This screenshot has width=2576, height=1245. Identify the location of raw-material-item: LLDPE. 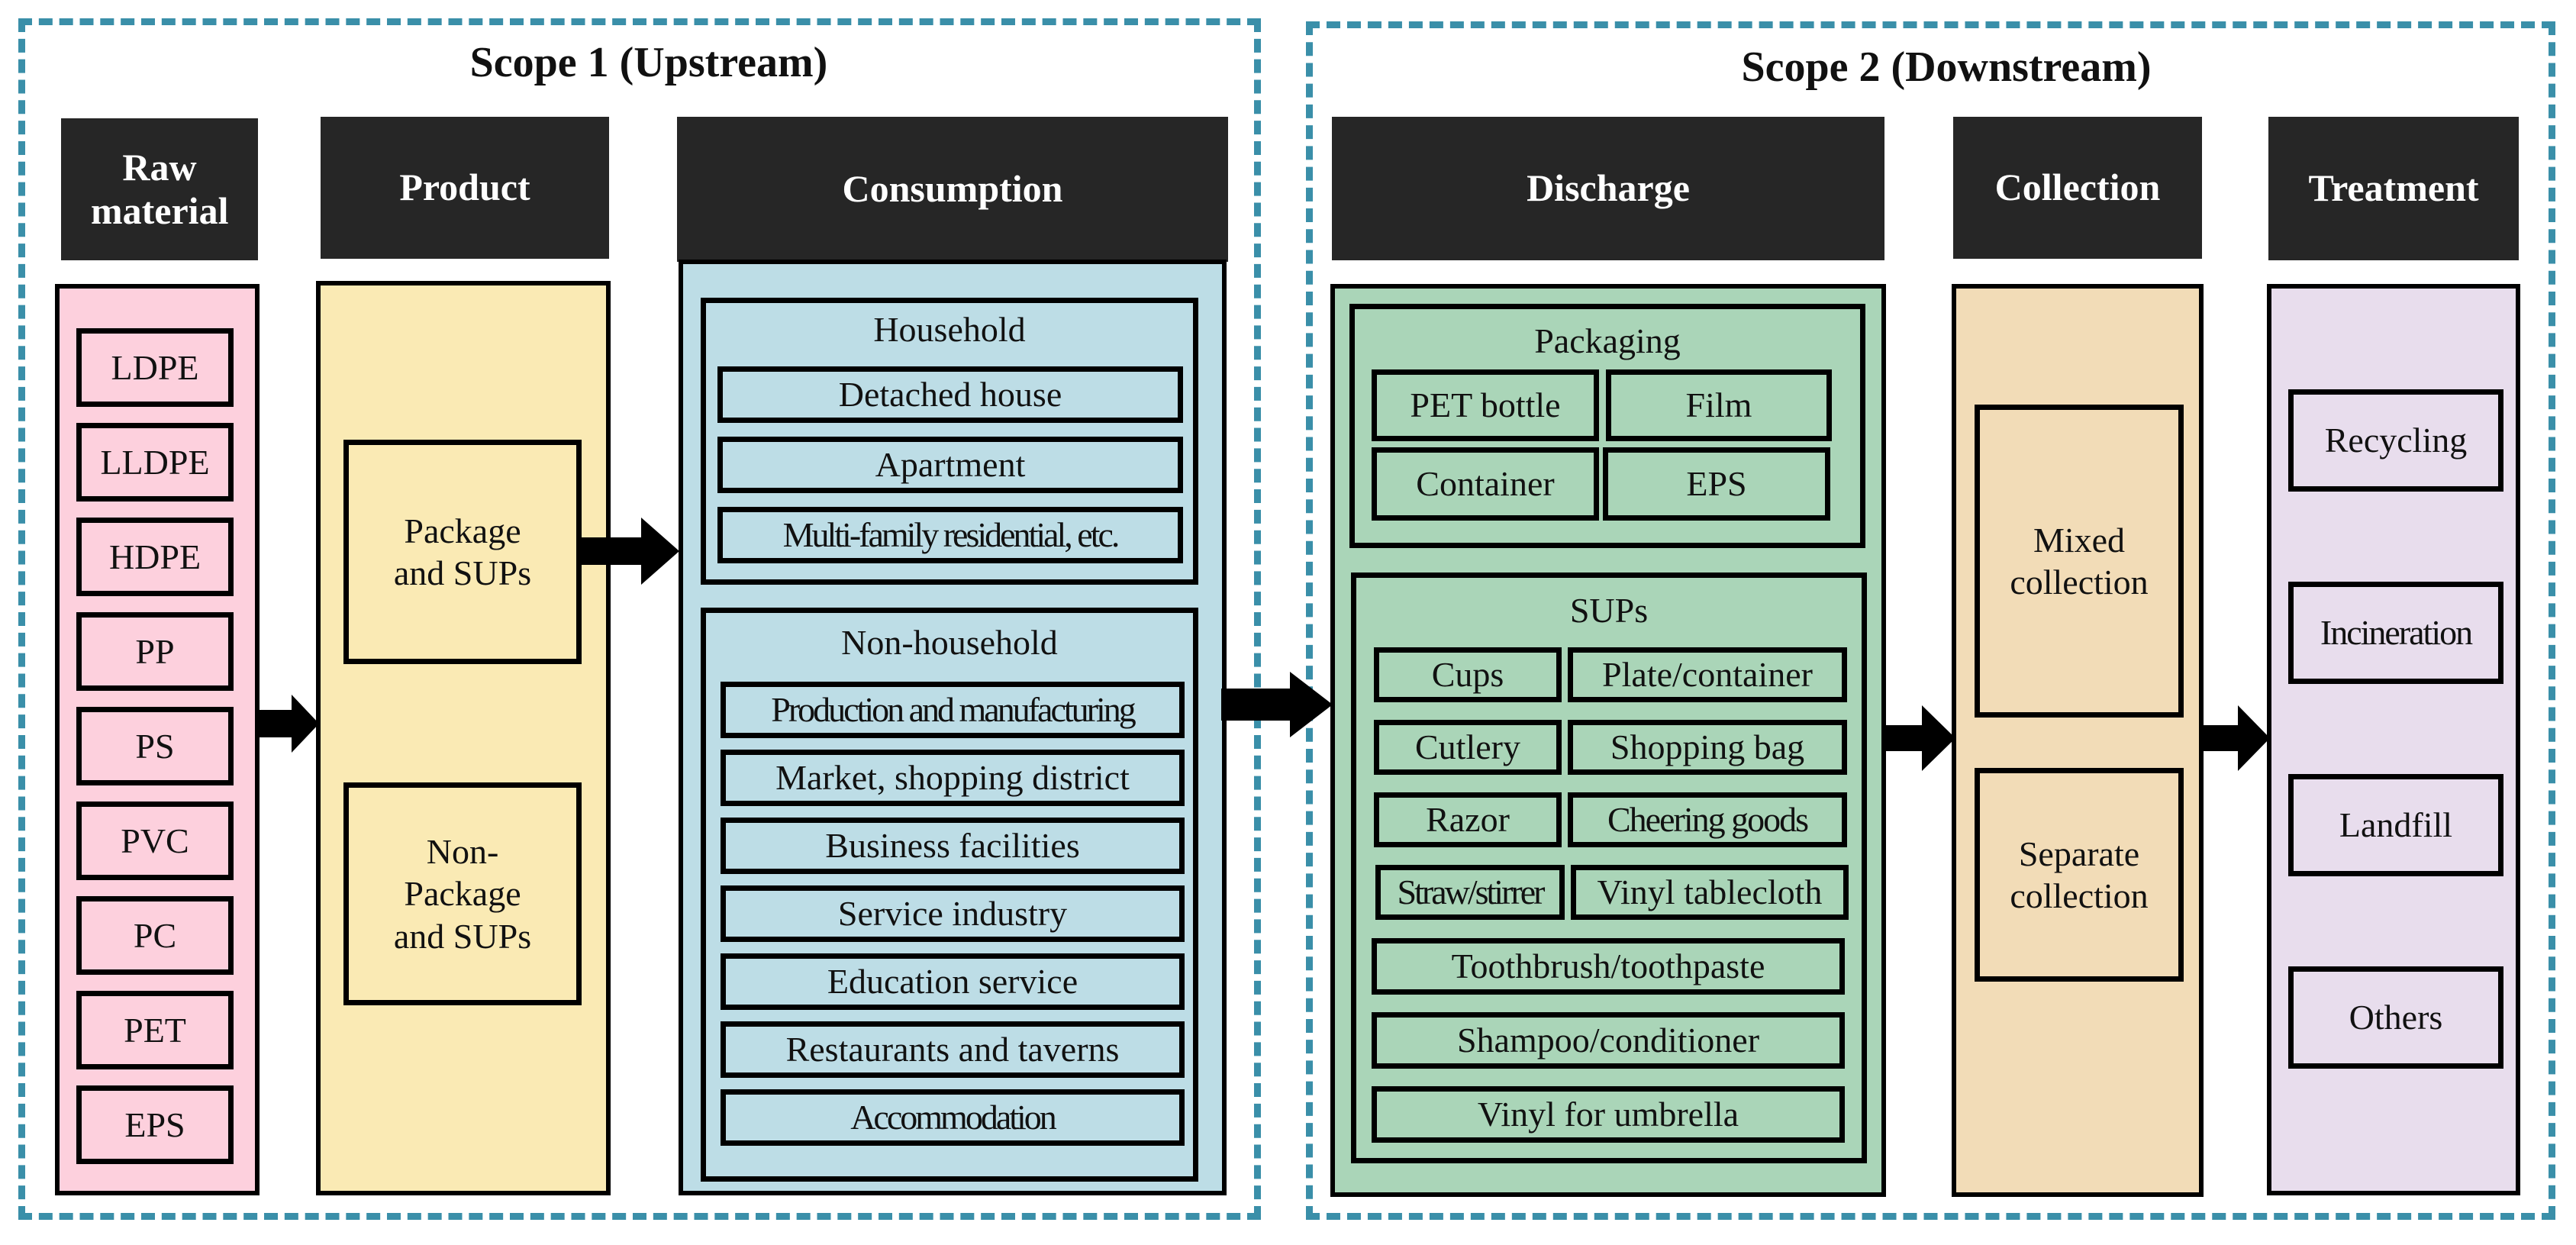
(155, 462).